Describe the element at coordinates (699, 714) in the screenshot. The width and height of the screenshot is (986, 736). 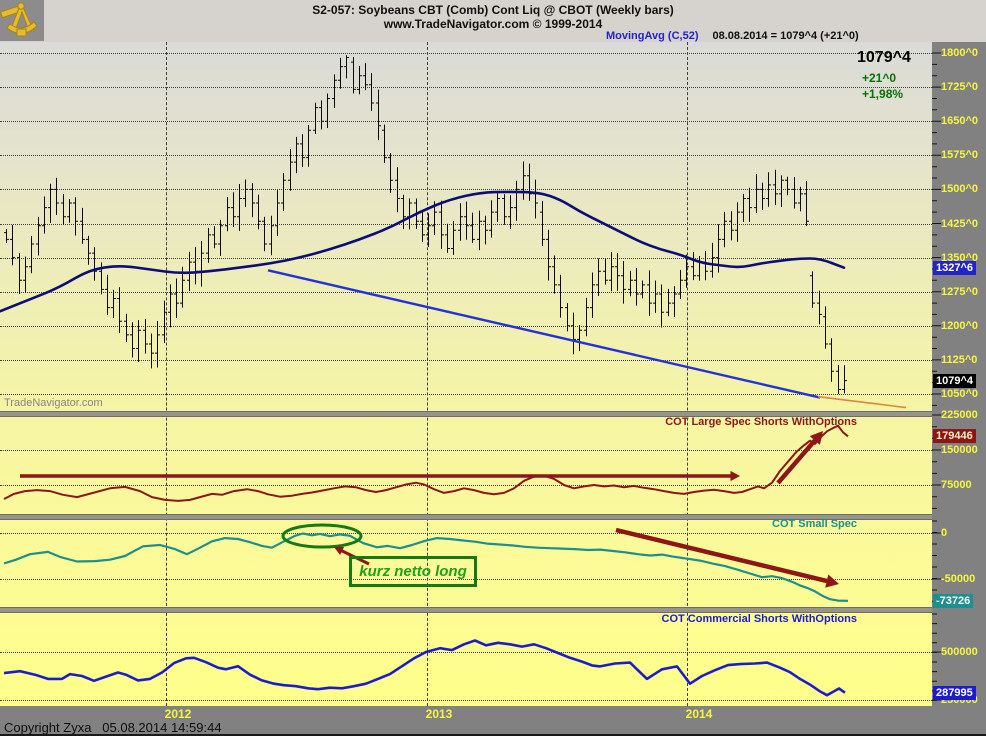
I see `year-label: 2014` at that location.